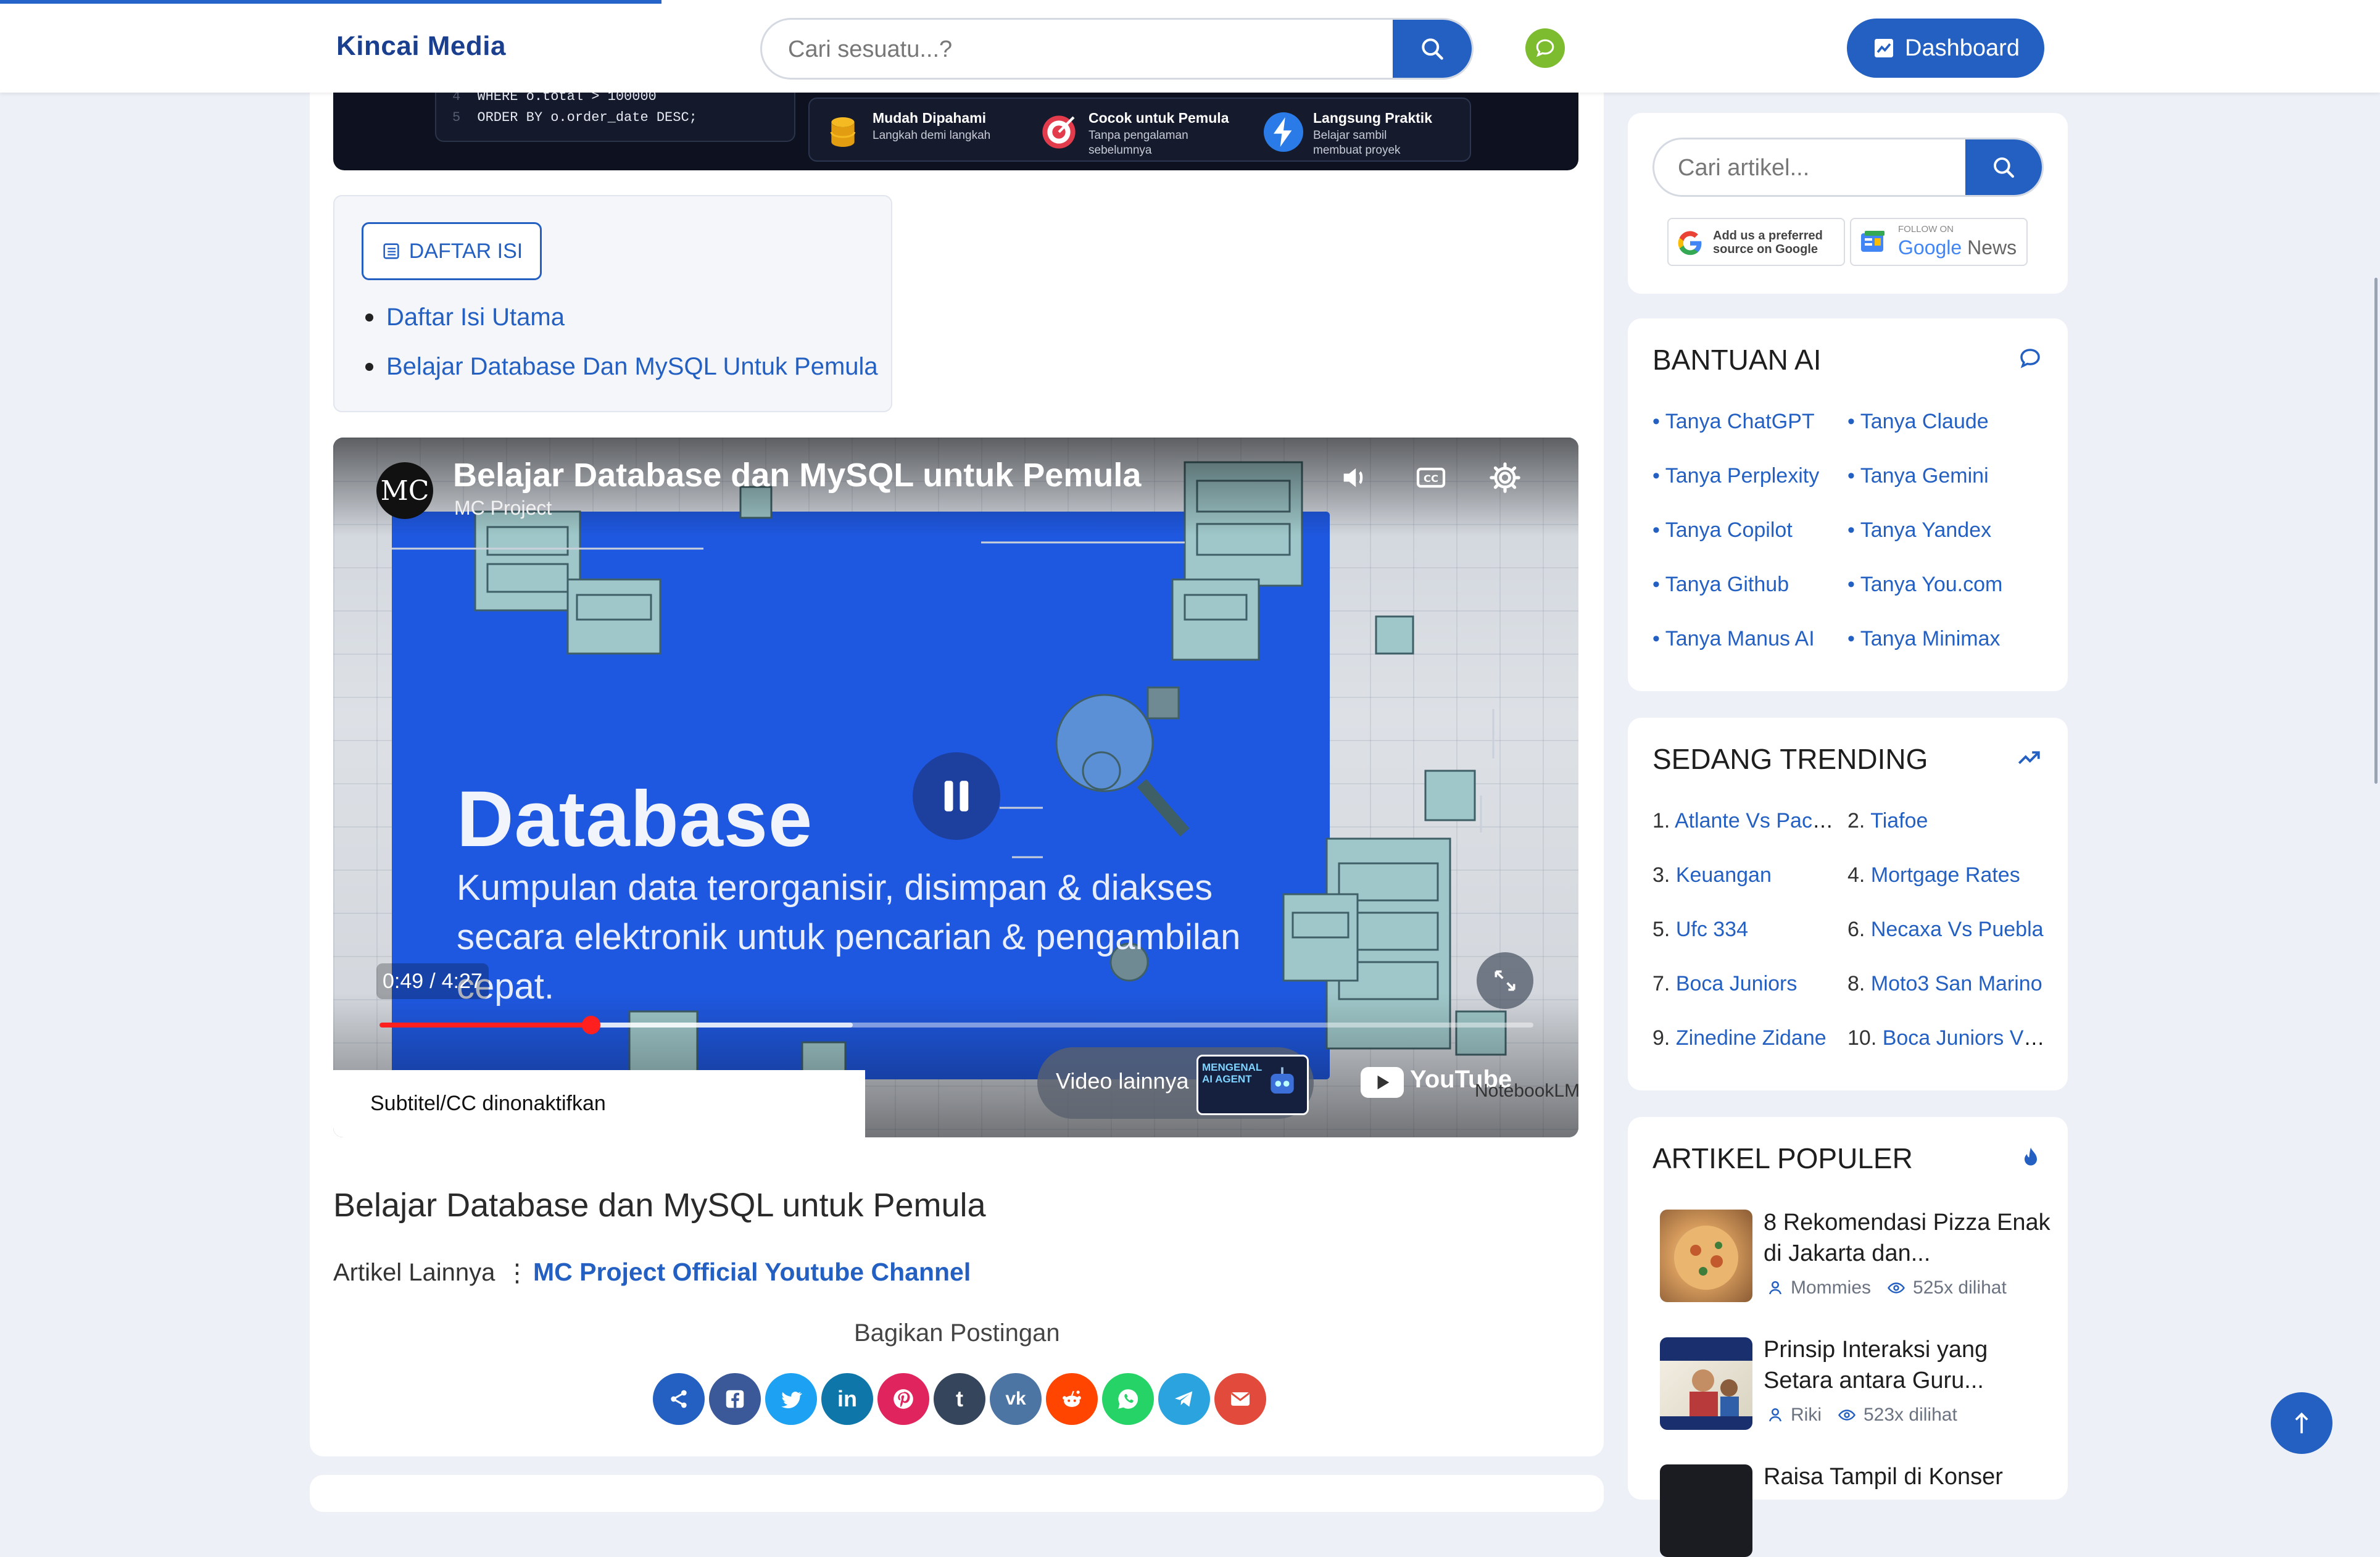 Image resolution: width=2380 pixels, height=1557 pixels. What do you see at coordinates (2376, 531) in the screenshot?
I see `page-scrollbar` at bounding box center [2376, 531].